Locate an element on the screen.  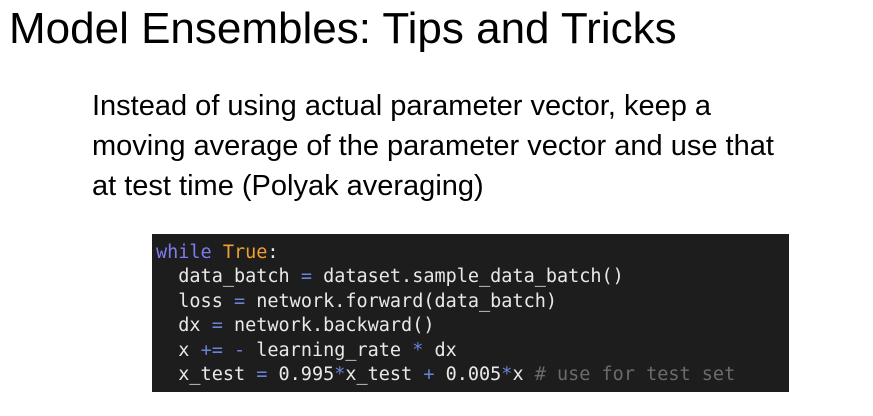
code-line-dx: dx = network.backward() is located at coordinates (472, 326).